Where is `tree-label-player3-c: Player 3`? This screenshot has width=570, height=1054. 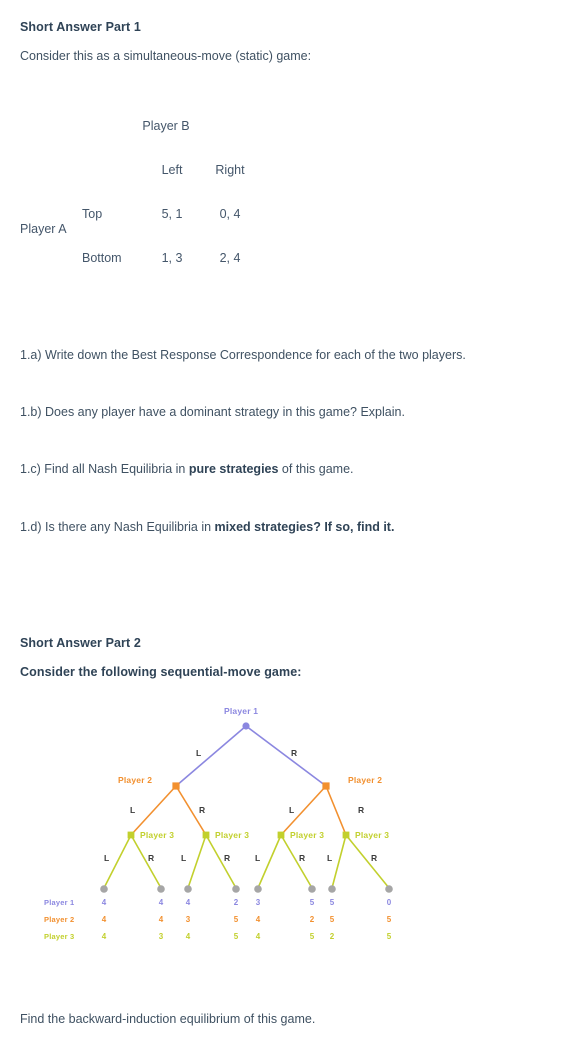
tree-label-player3-c: Player 3 is located at coordinates (307, 835).